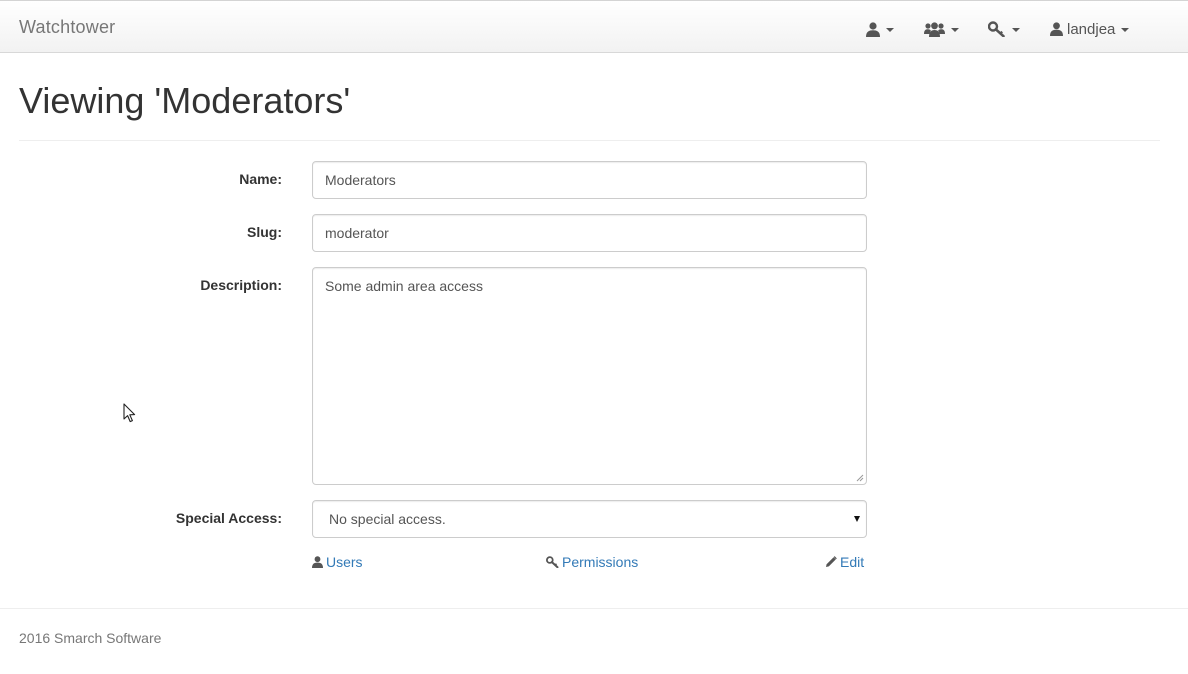  Describe the element at coordinates (857, 519) in the screenshot. I see `dropdown-arrow-icon` at that location.